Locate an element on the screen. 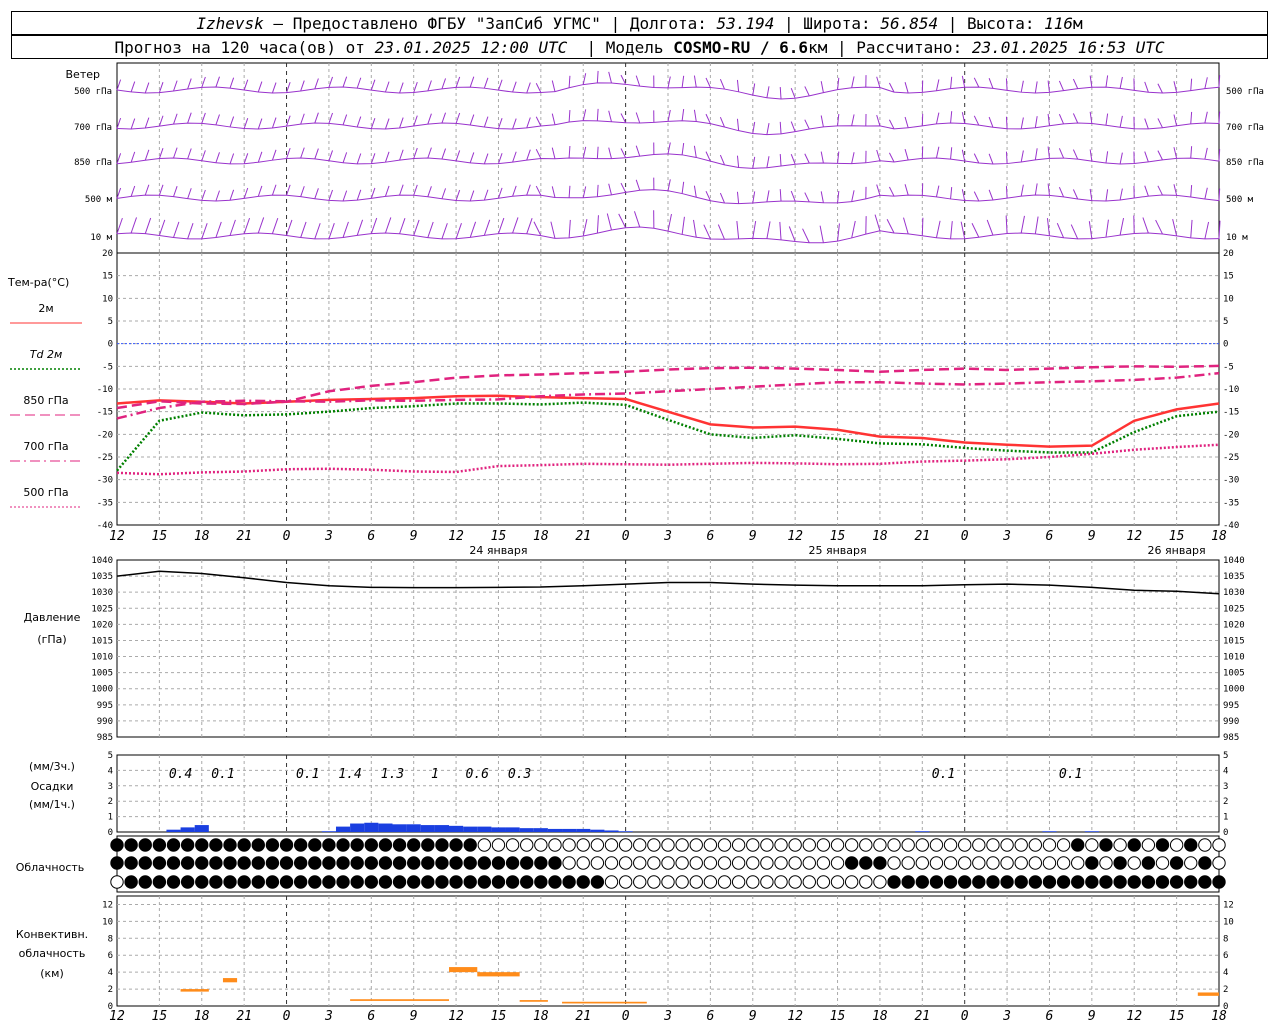  xtick-label-mid: 21 is located at coordinates (583, 536).